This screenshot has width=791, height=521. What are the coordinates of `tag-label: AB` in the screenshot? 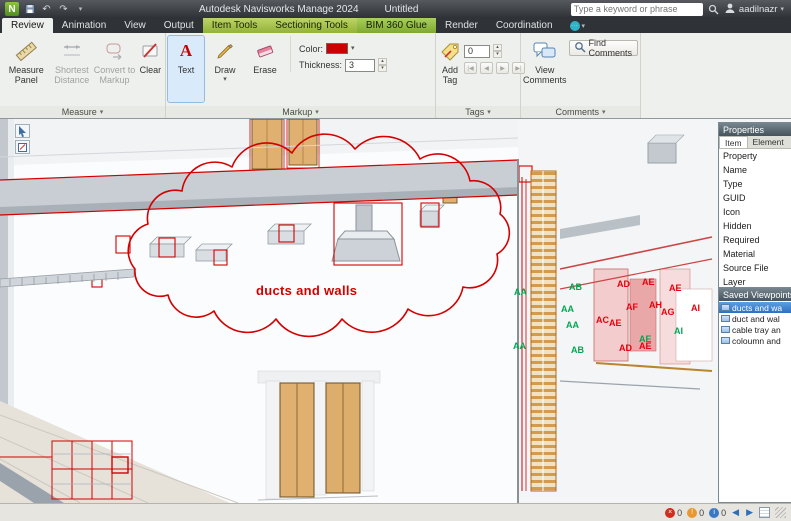 It's located at (575, 287).